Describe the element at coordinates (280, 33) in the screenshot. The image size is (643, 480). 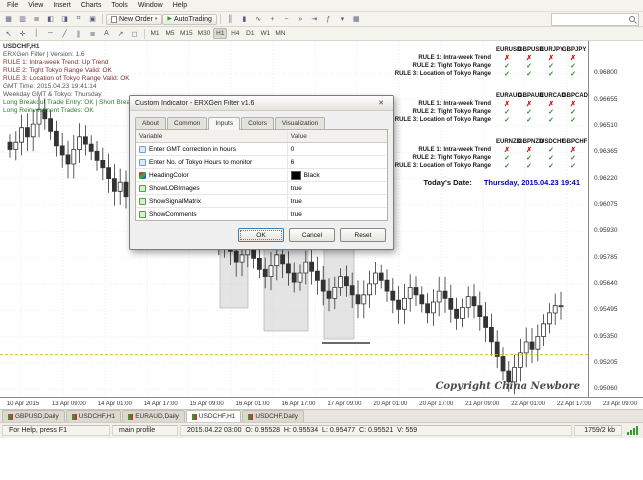
I see `timeframe-mn: MN` at that location.